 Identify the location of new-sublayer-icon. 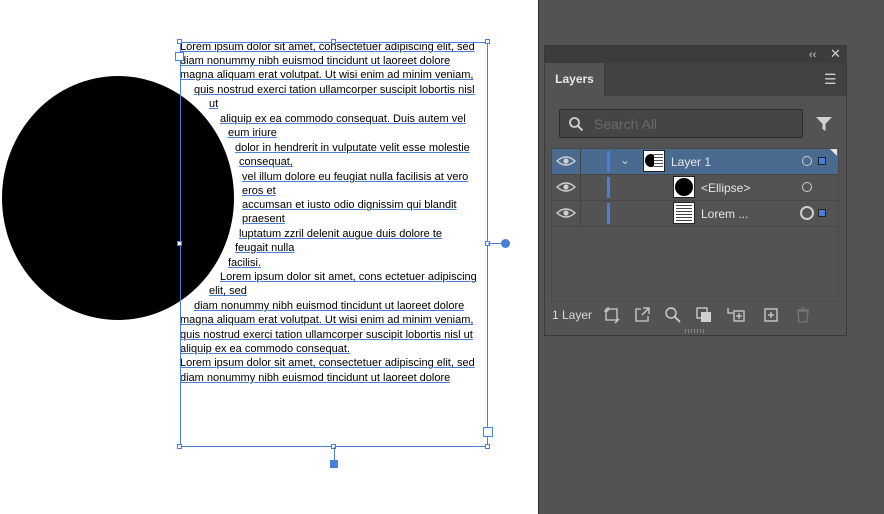
(736, 315).